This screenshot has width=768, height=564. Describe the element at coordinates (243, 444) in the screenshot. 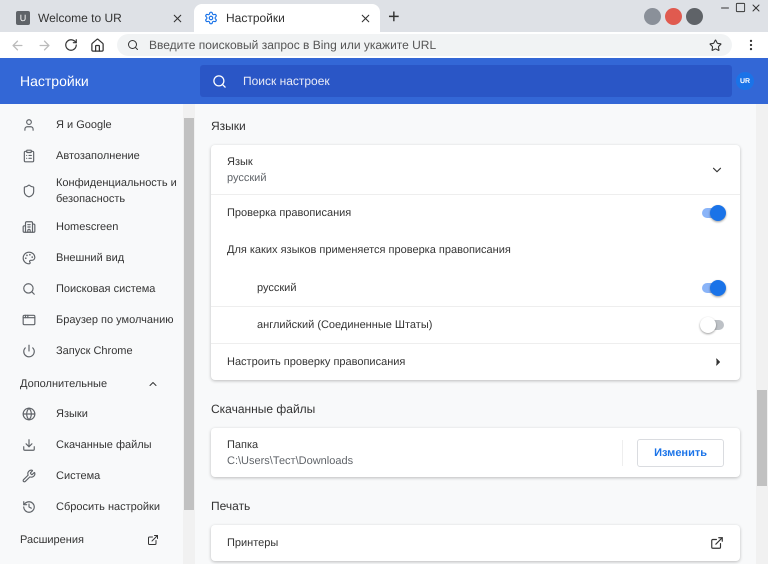

I see `row-label: Папка` at that location.